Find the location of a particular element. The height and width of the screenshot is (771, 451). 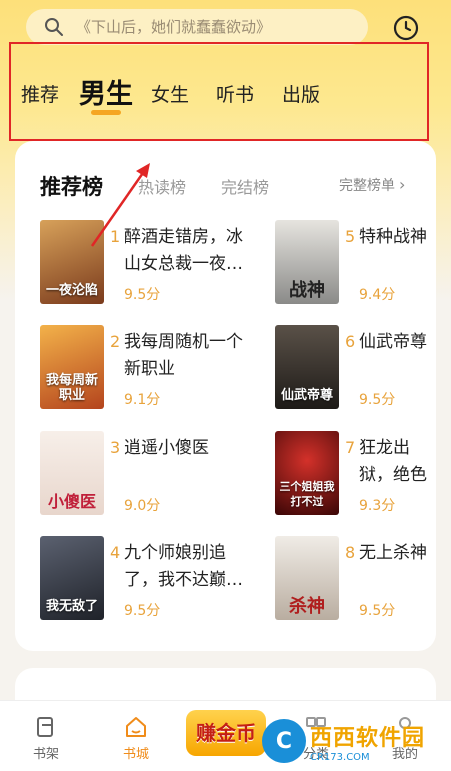

book-cover: 一夜沦陷 is located at coordinates (72, 262).